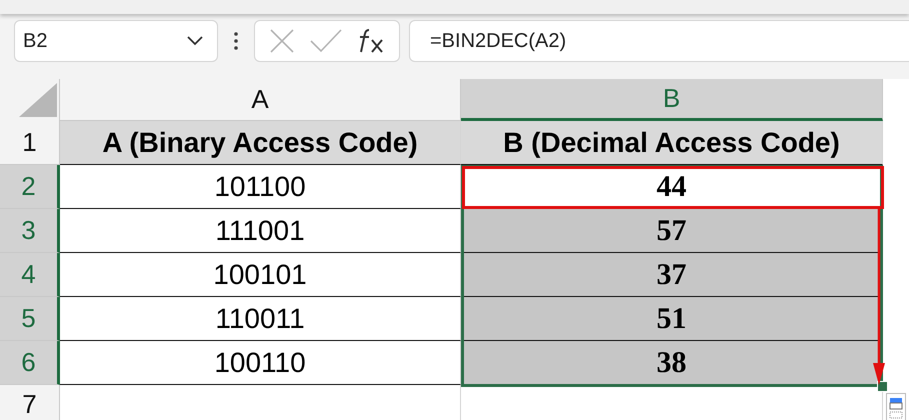 Image resolution: width=909 pixels, height=420 pixels. I want to click on checkmark-icon, so click(326, 41).